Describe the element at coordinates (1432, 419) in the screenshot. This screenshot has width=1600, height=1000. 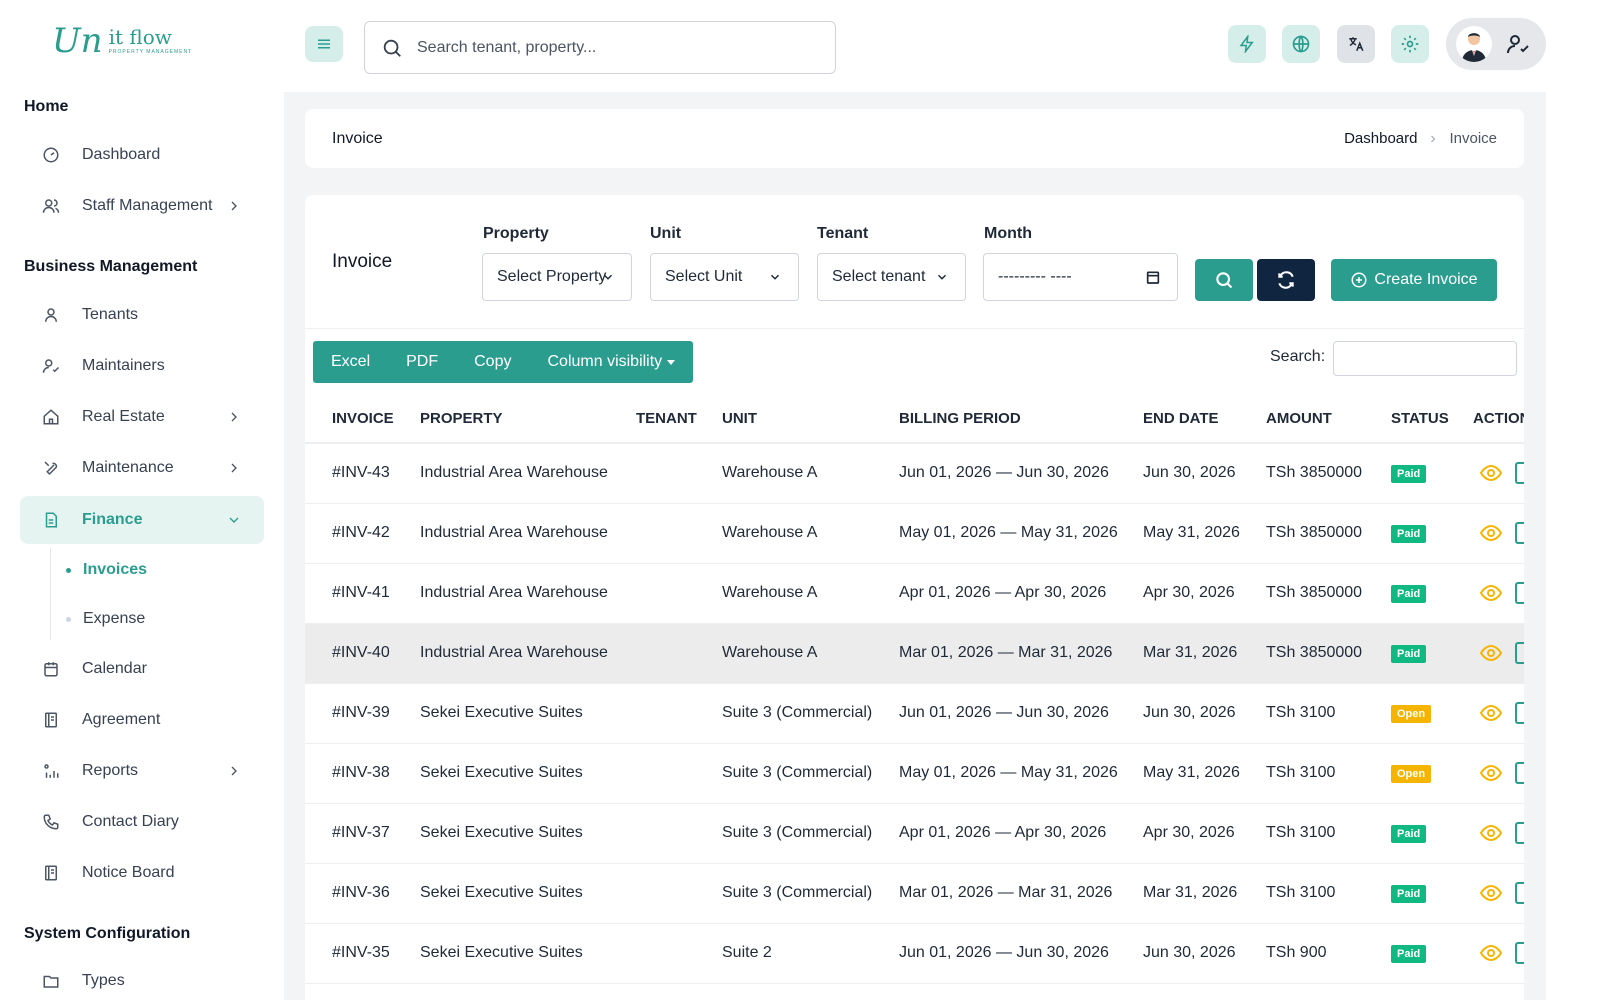
I see `column-header-status: STATUS` at that location.